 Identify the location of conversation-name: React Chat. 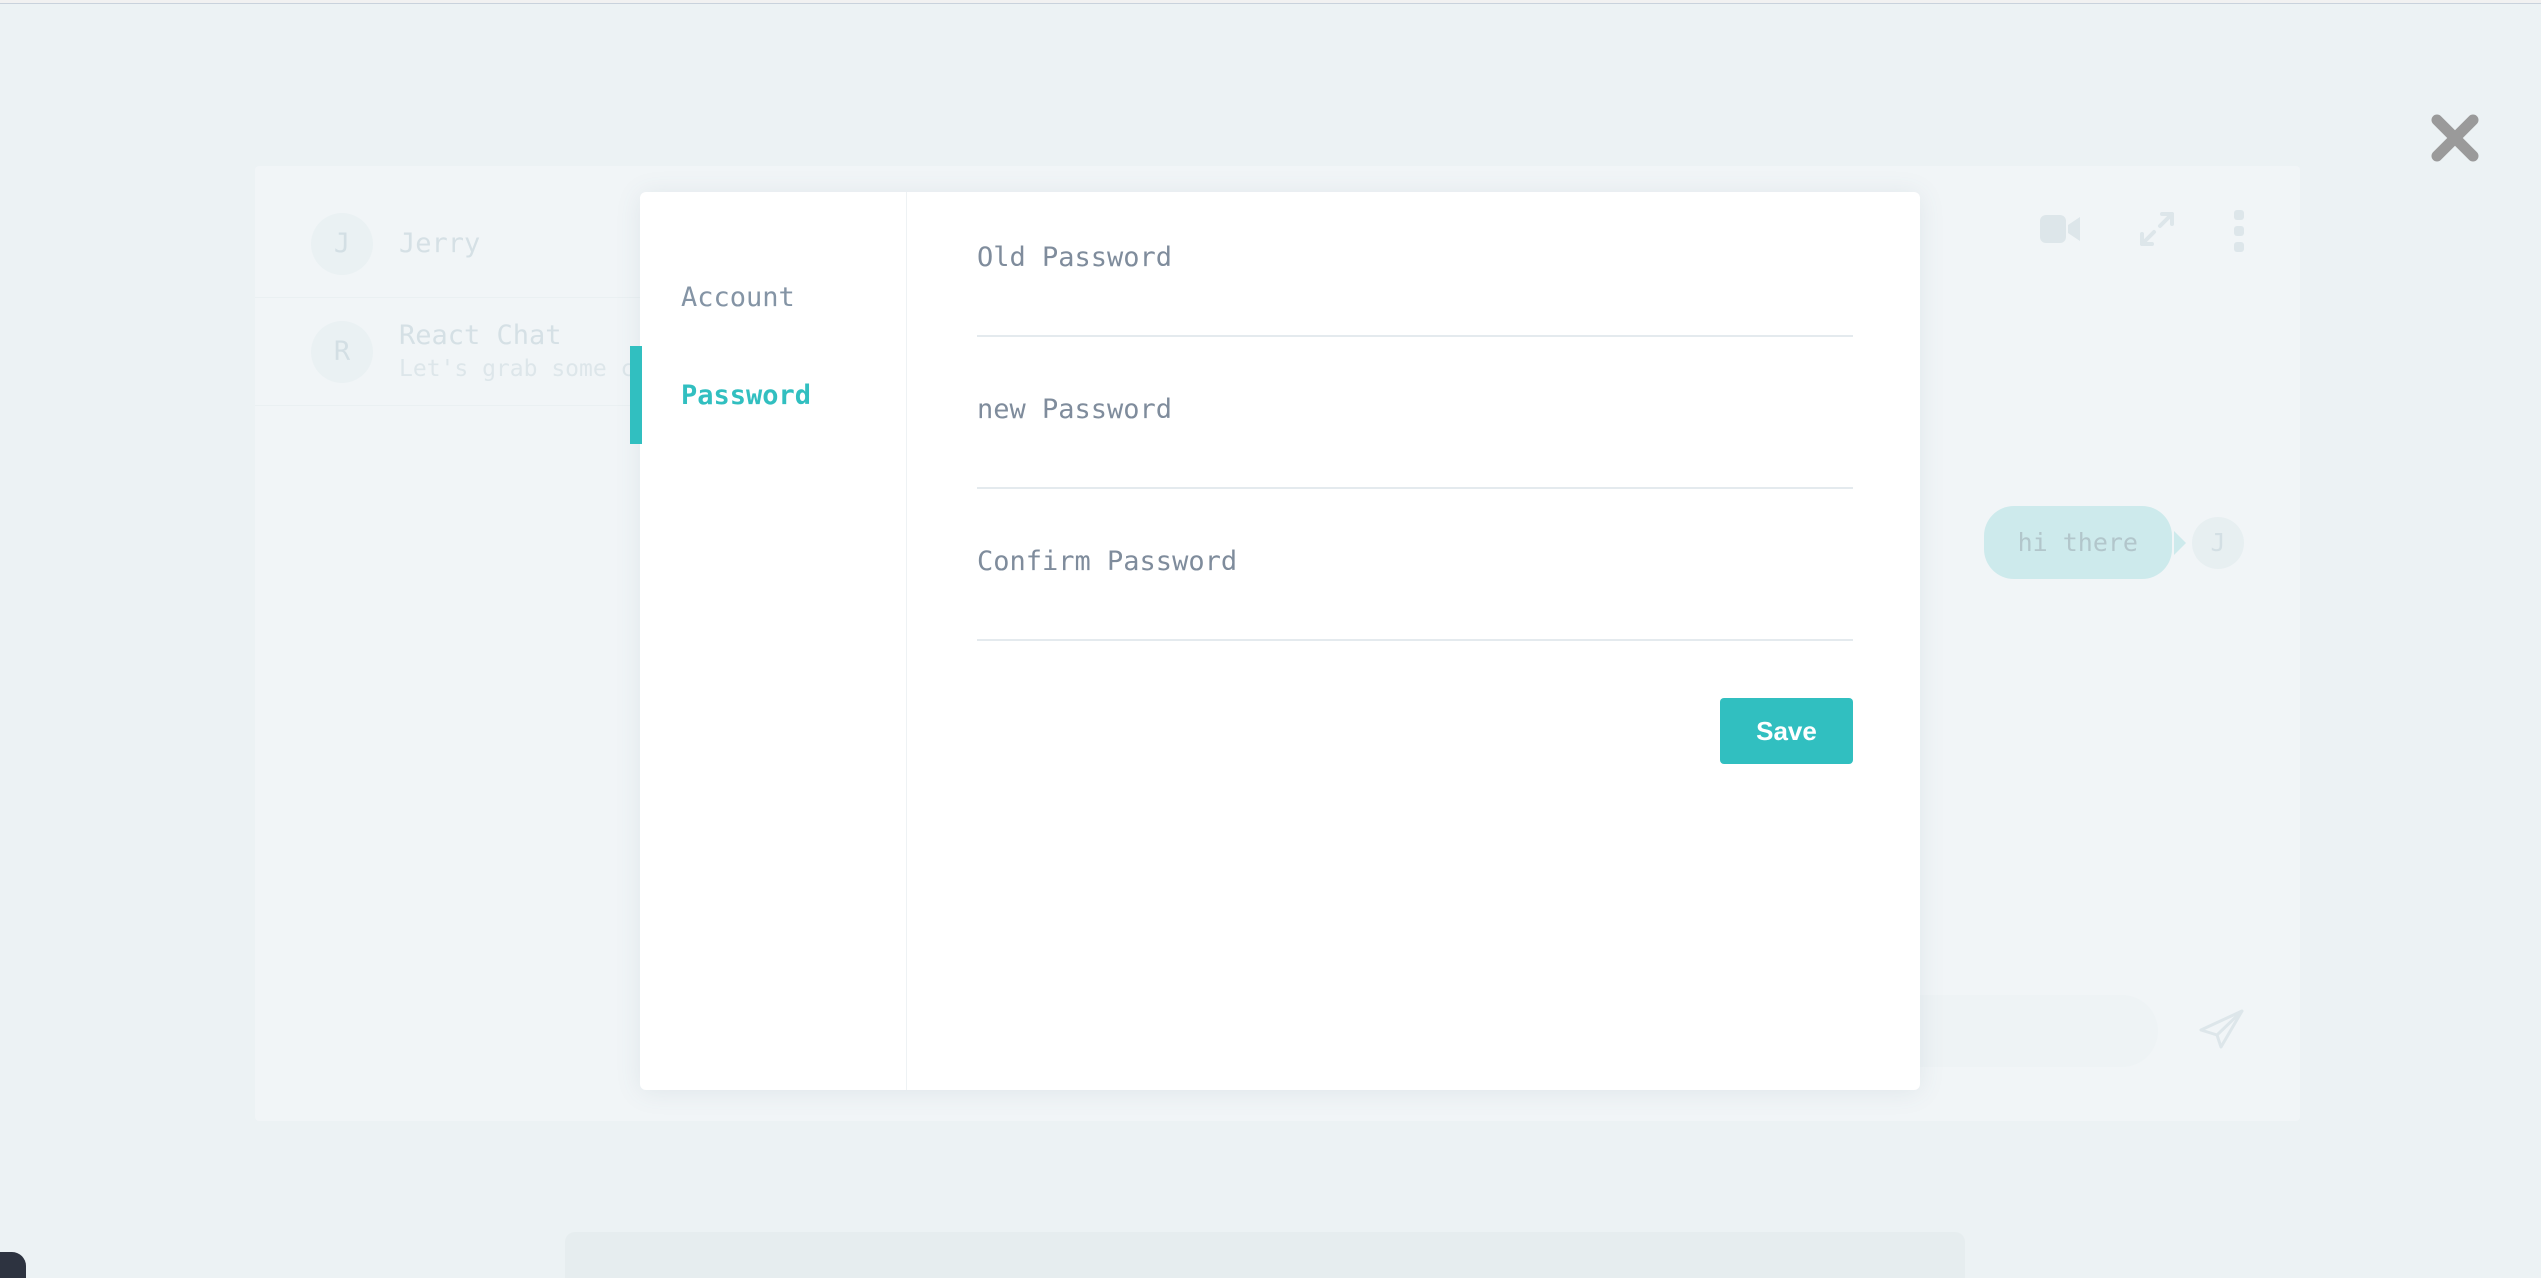
(480, 336).